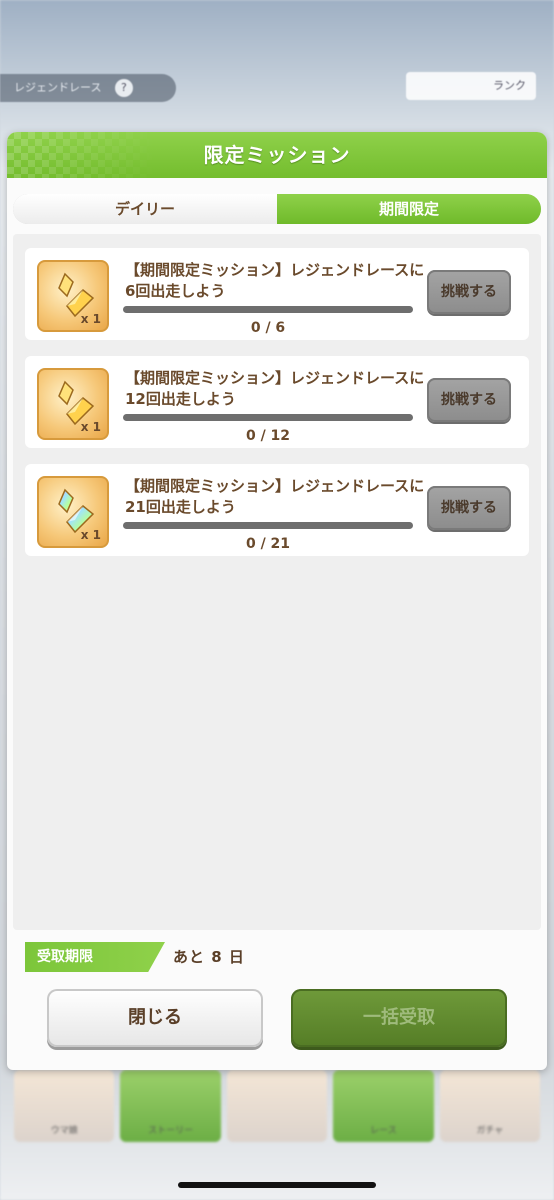 The image size is (554, 1200). I want to click on close-button: 閉じる, so click(155, 1018).